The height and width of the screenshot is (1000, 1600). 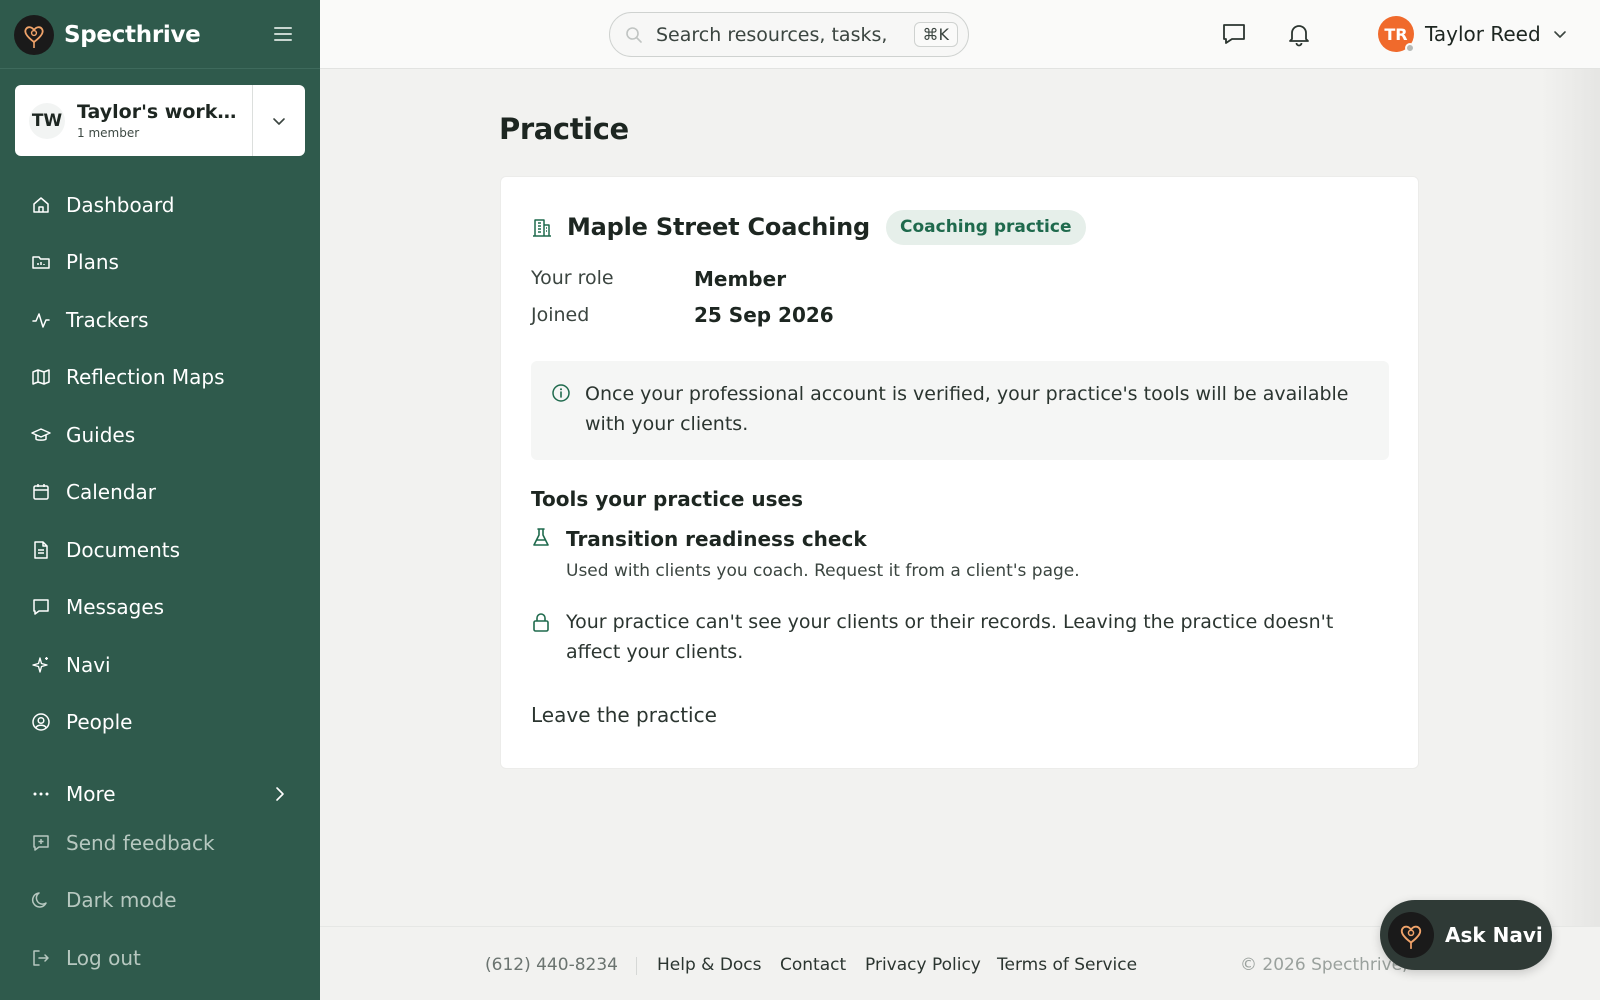 I want to click on nav-label: Calendar, so click(x=111, y=492).